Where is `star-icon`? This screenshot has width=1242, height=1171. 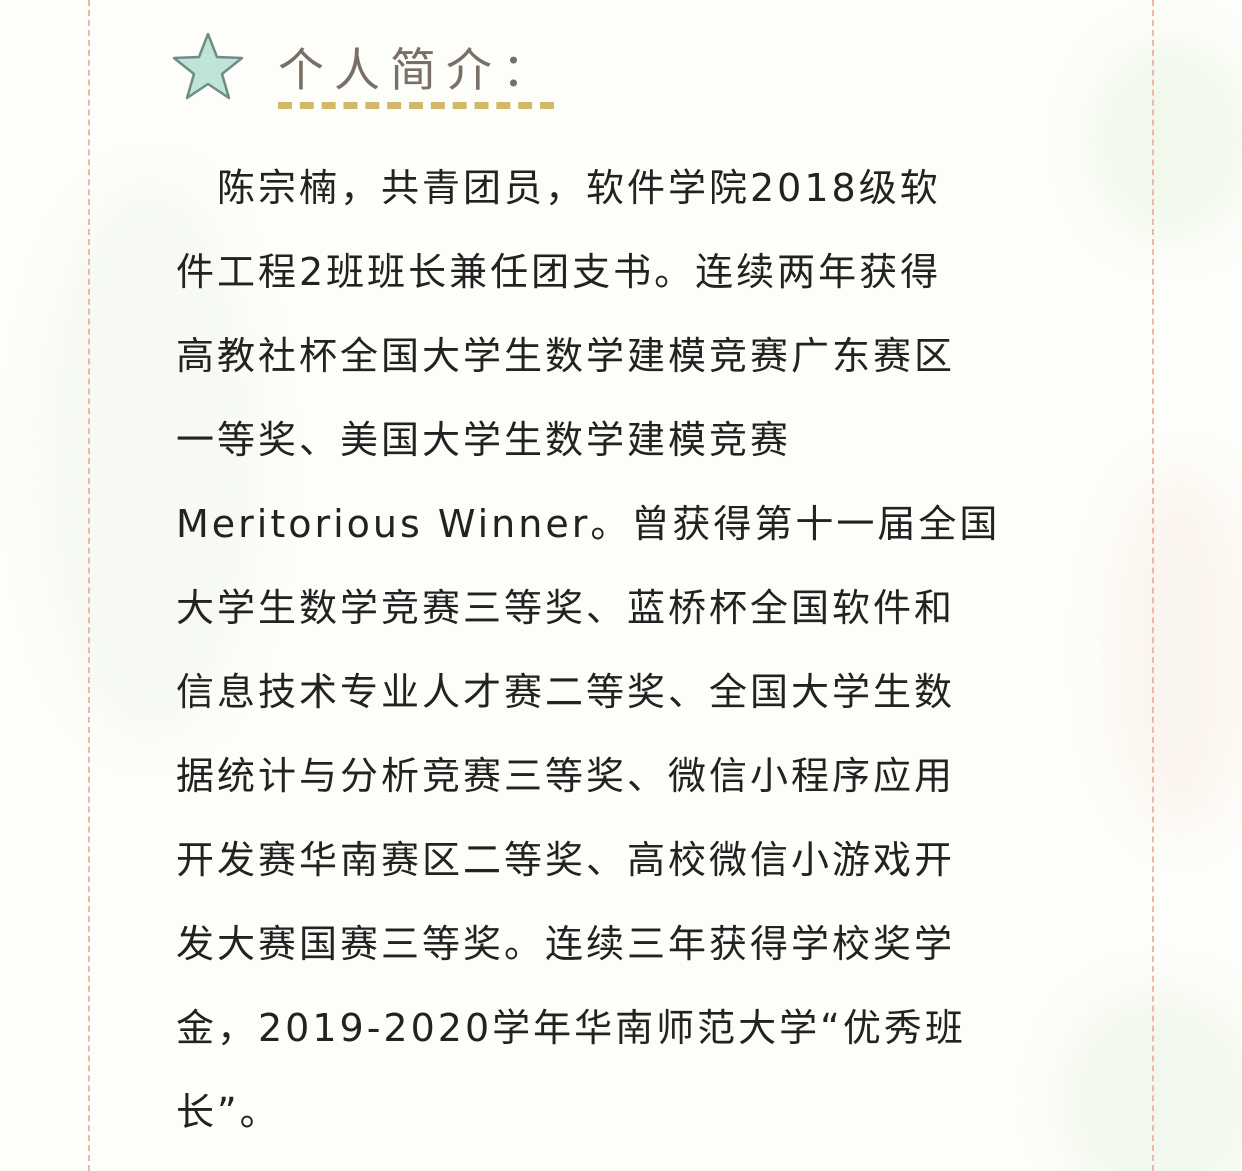 star-icon is located at coordinates (208, 66).